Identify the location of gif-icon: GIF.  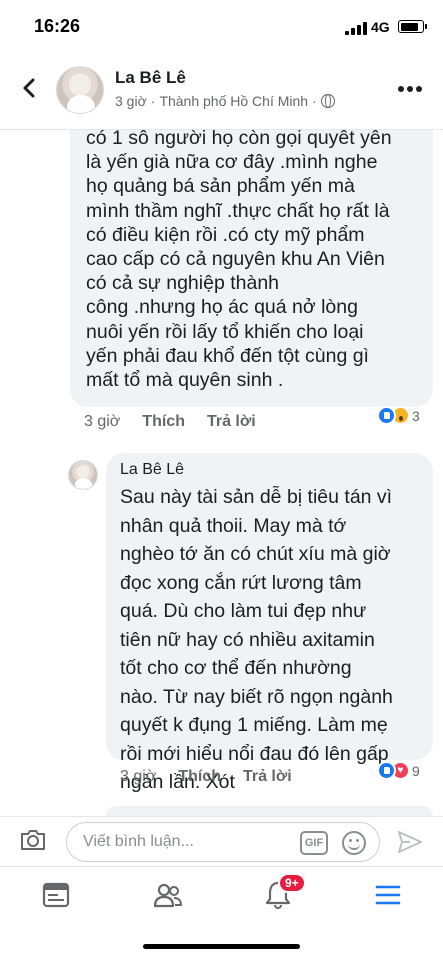
(314, 843).